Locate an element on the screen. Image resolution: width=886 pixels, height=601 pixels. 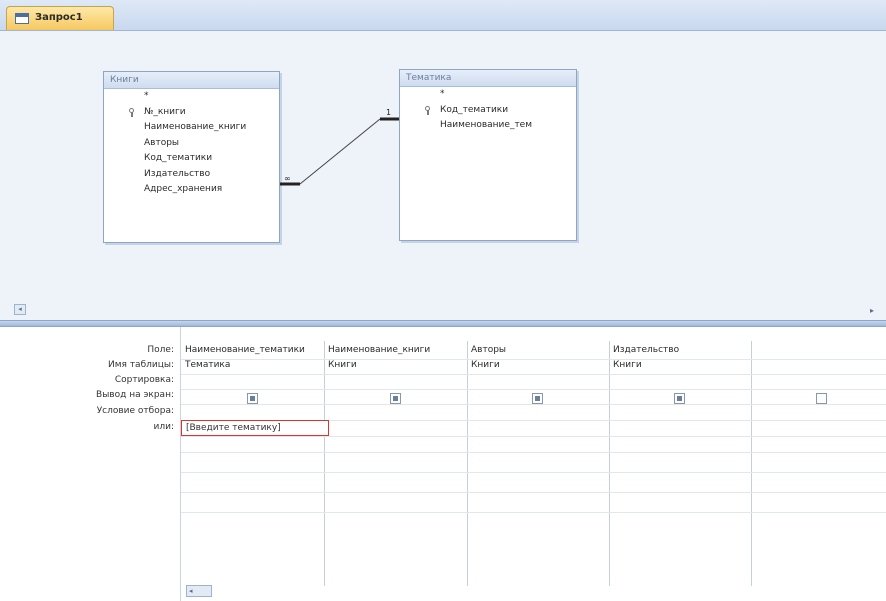
row-label-table: Имя таблицы: is located at coordinates (141, 365).